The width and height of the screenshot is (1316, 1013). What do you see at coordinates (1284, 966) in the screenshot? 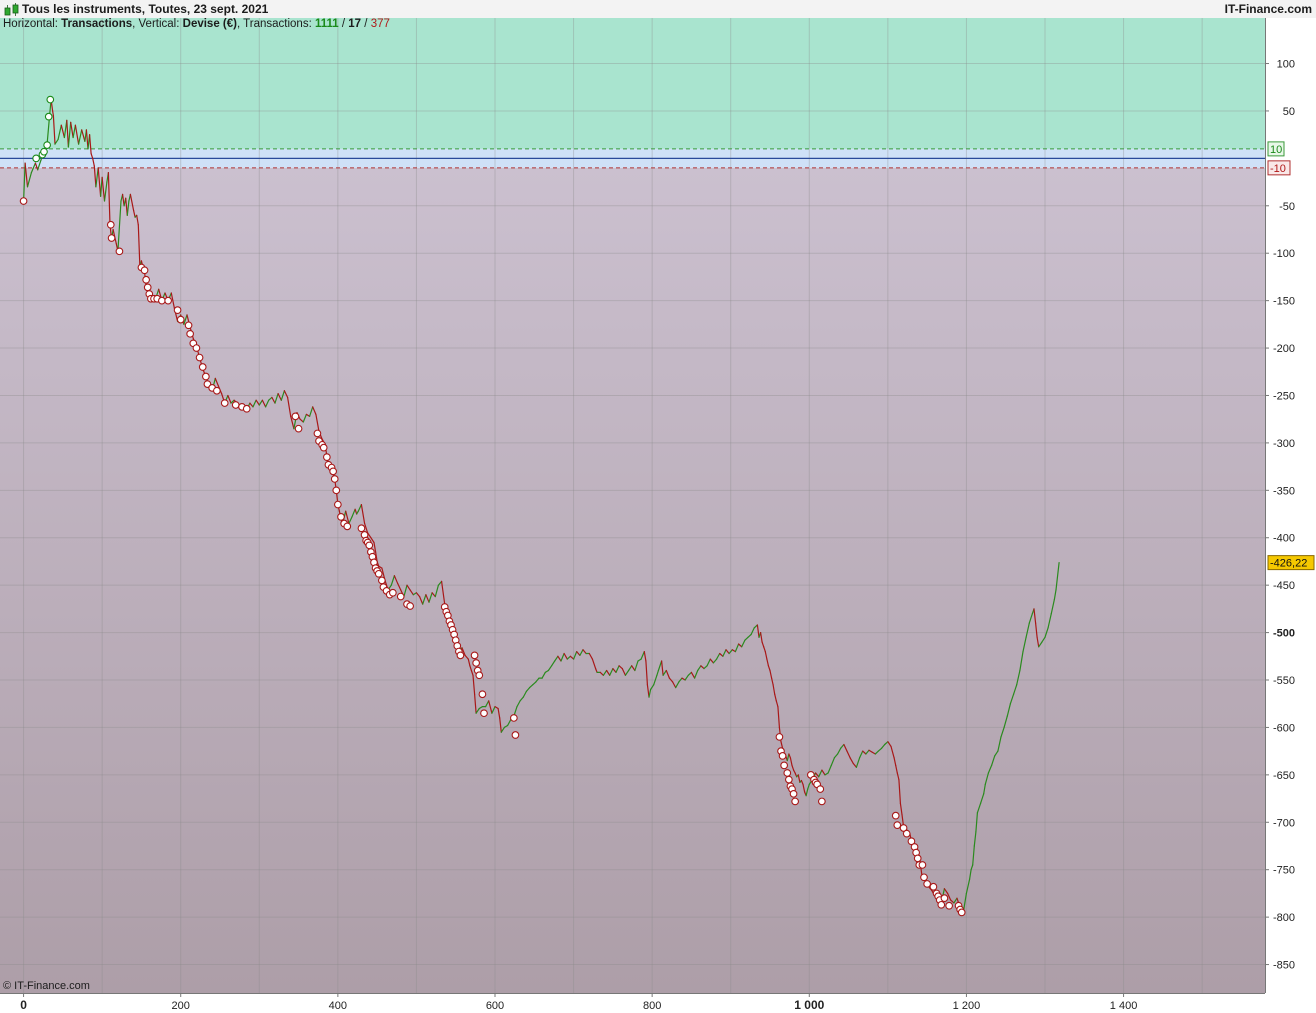
I see `y-tick-label: -850` at bounding box center [1284, 966].